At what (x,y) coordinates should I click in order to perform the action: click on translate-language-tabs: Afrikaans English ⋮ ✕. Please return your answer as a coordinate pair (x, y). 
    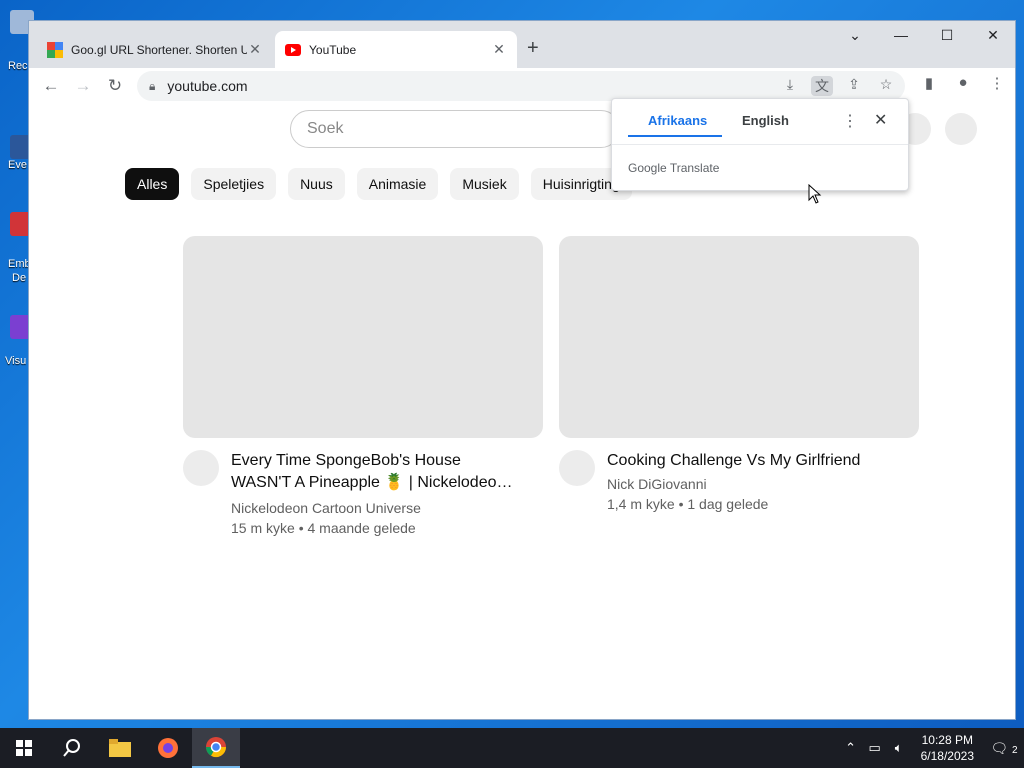
    Looking at the image, I should click on (760, 122).